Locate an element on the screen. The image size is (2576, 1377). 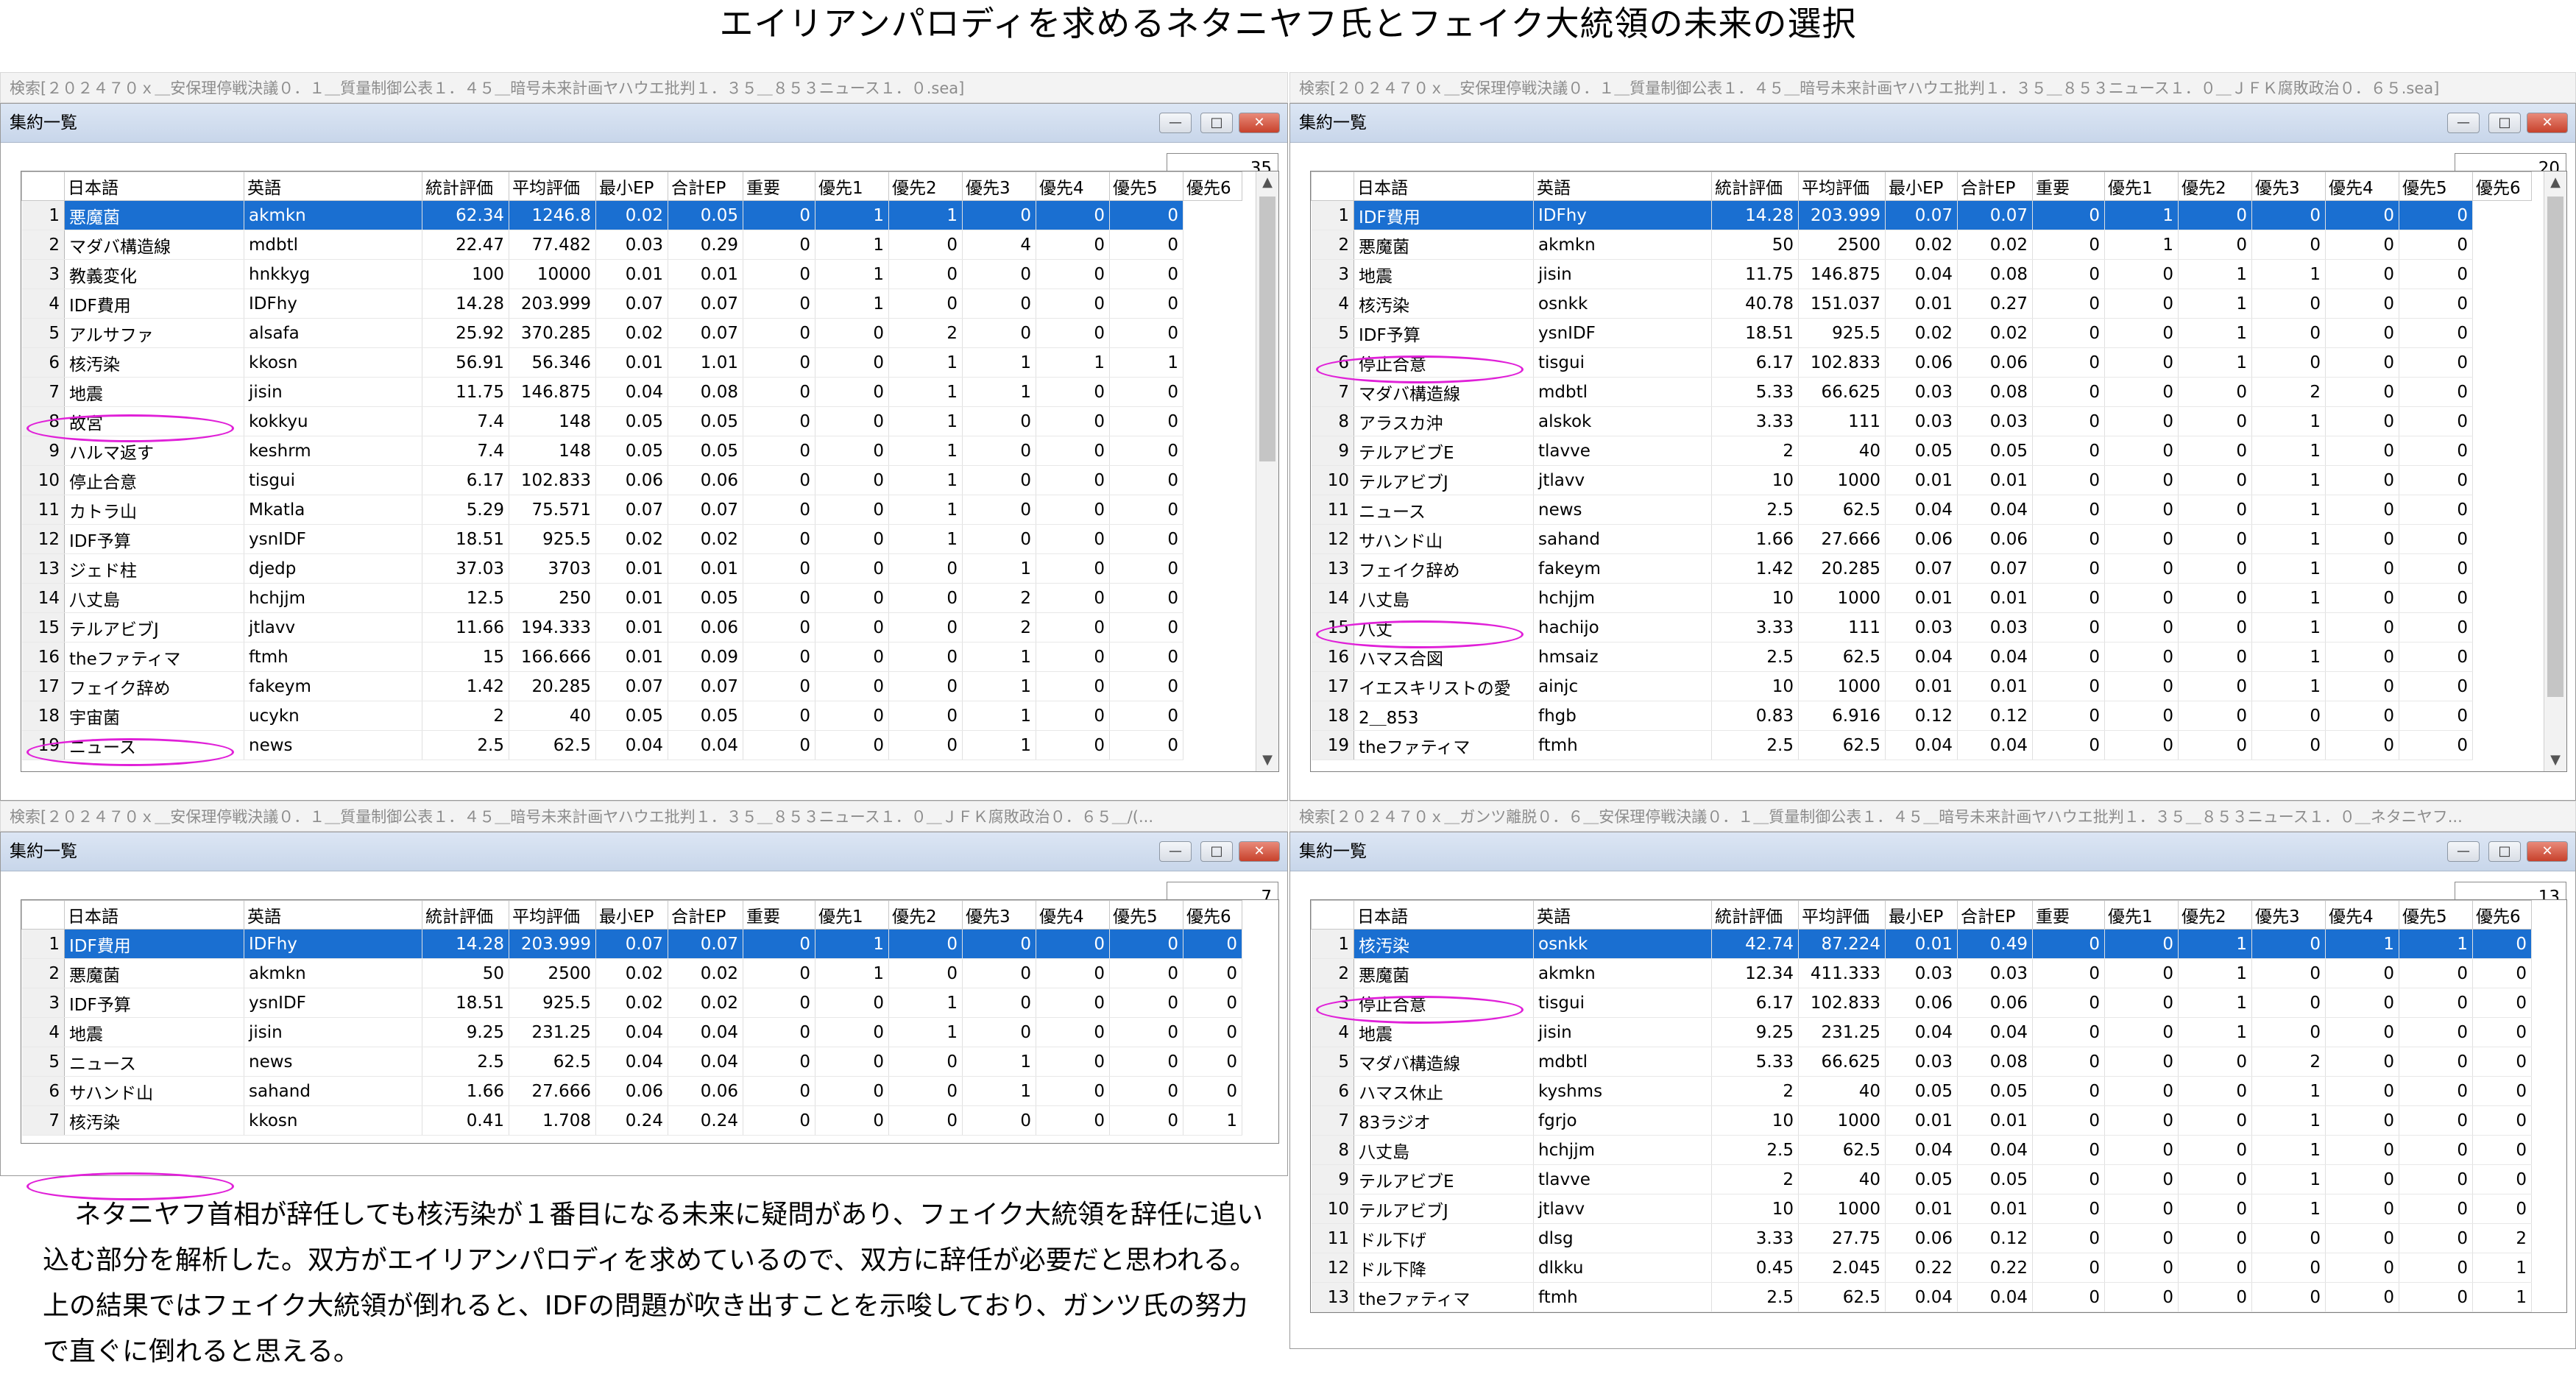
table-row: 9 テルアビブE tlavve 2 40 0.05 0.05 0 0 0 1 0 0 0 is located at coordinates (1921, 1179).